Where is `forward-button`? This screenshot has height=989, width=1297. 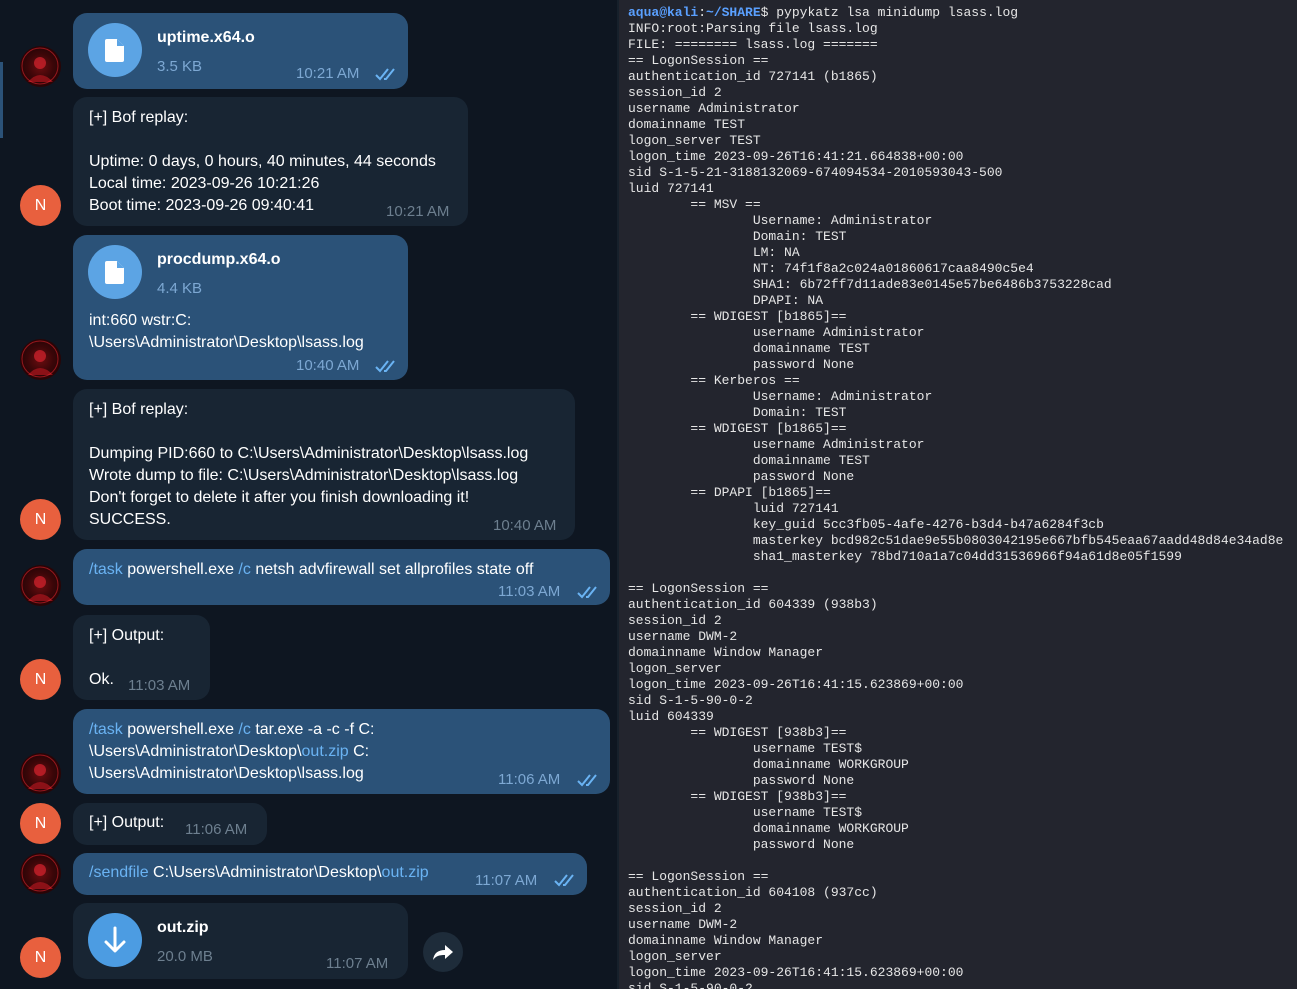
forward-button is located at coordinates (443, 952).